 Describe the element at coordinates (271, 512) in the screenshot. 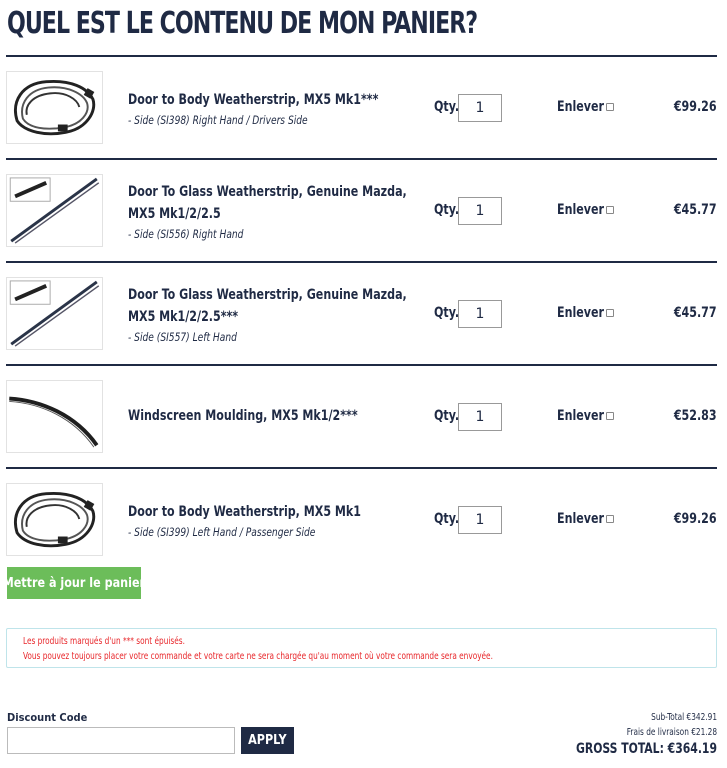

I see `item-title: Door to Body Weatherstrip, MX5 Mk1` at that location.